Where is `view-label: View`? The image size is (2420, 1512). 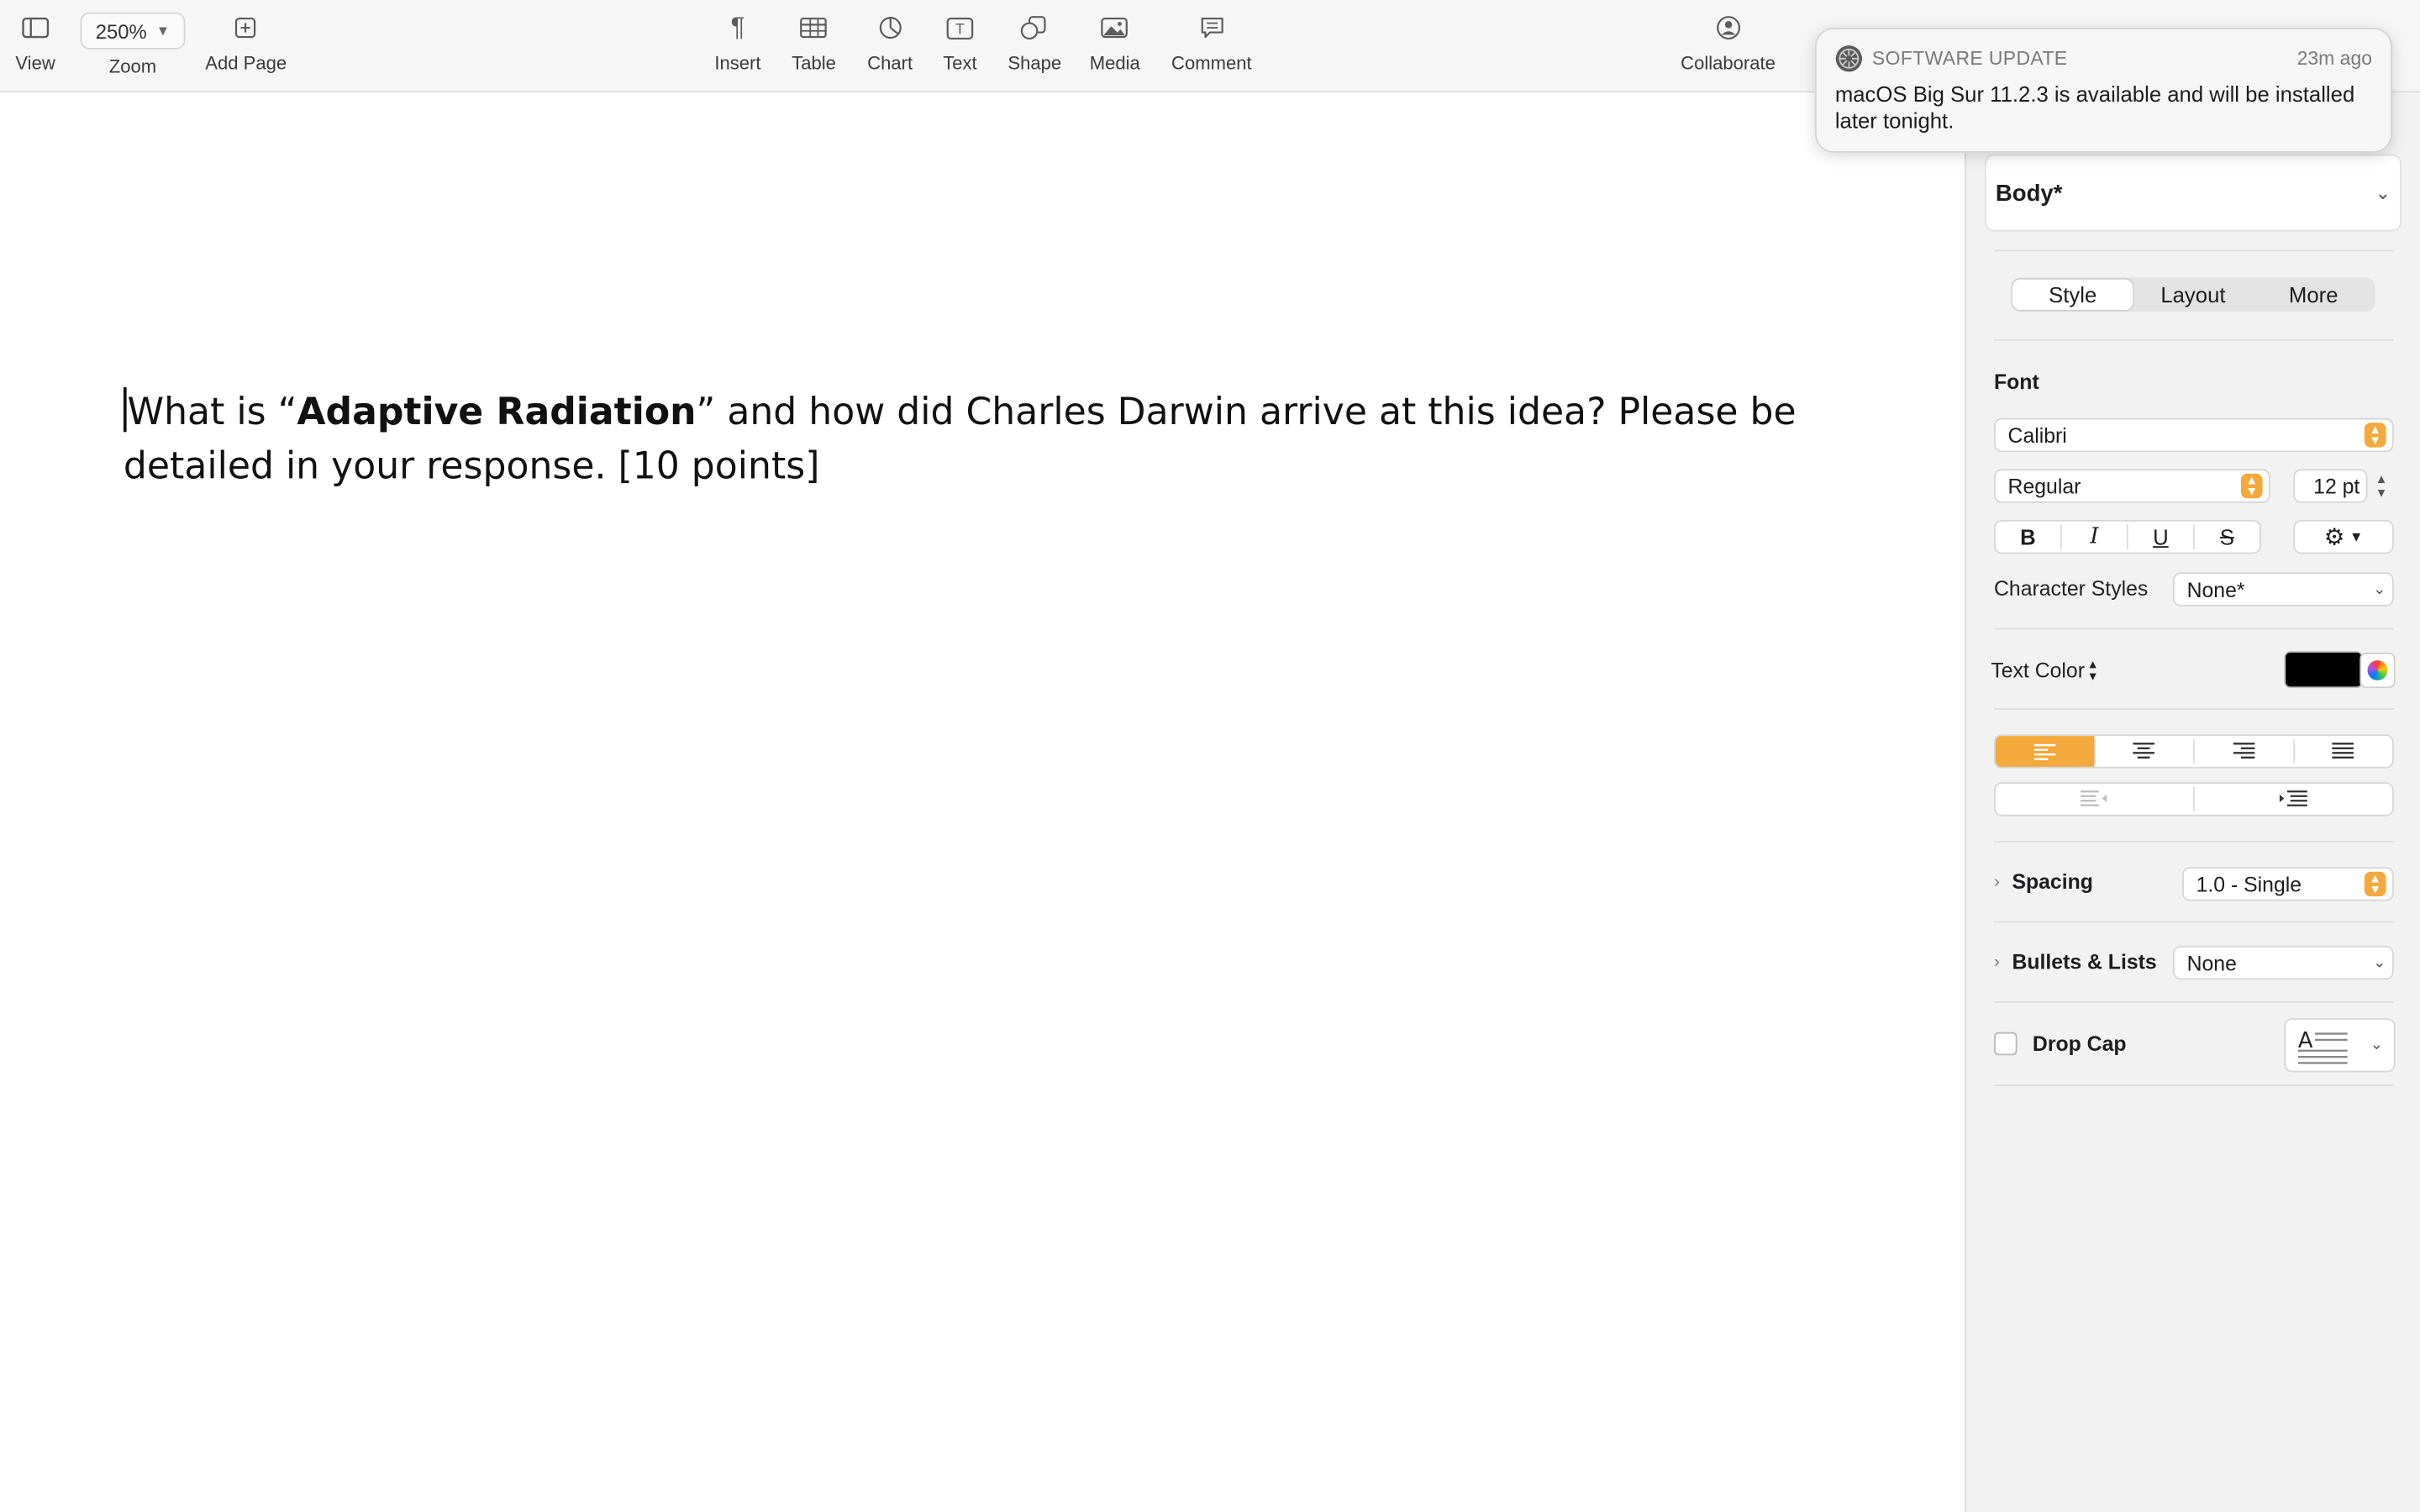
view-label: View is located at coordinates (35, 63).